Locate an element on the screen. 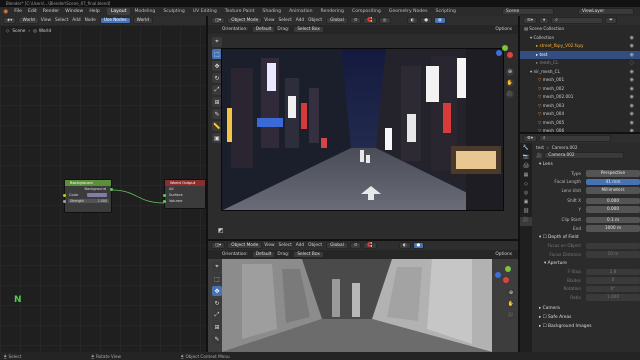  transform-orientation: Global is located at coordinates (337, 20).